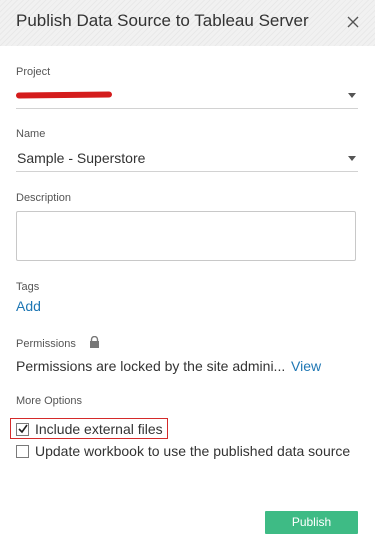 The height and width of the screenshot is (548, 375). I want to click on more-options-label: More Options, so click(49, 401).